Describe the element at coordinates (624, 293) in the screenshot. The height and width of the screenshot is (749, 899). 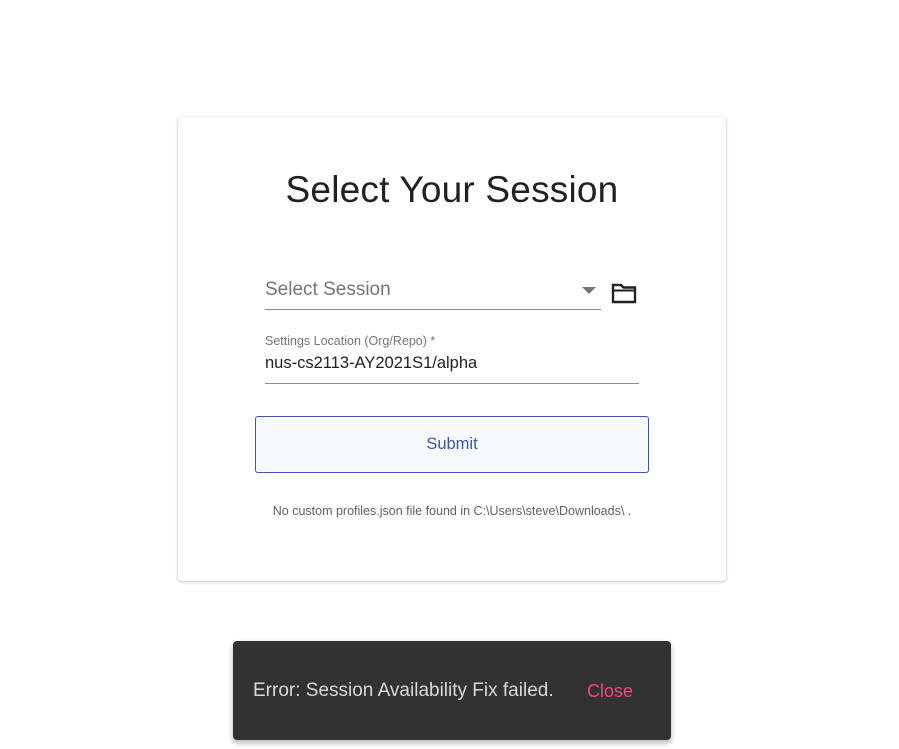
I see `folder-icon` at that location.